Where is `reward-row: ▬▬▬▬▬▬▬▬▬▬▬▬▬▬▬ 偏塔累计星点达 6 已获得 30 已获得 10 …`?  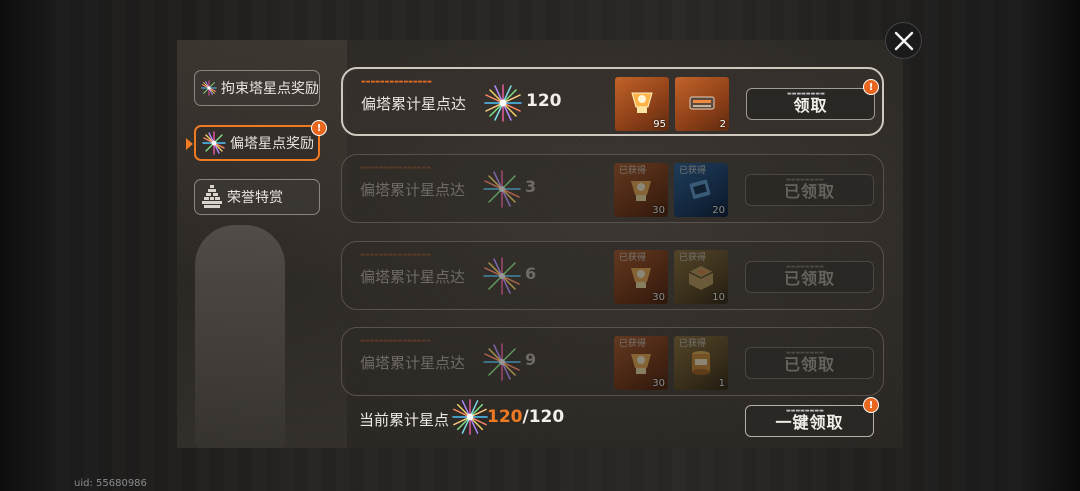 reward-row: ▬▬▬▬▬▬▬▬▬▬▬▬▬▬▬ 偏塔累计星点达 6 已获得 30 已获得 10 … is located at coordinates (612, 275).